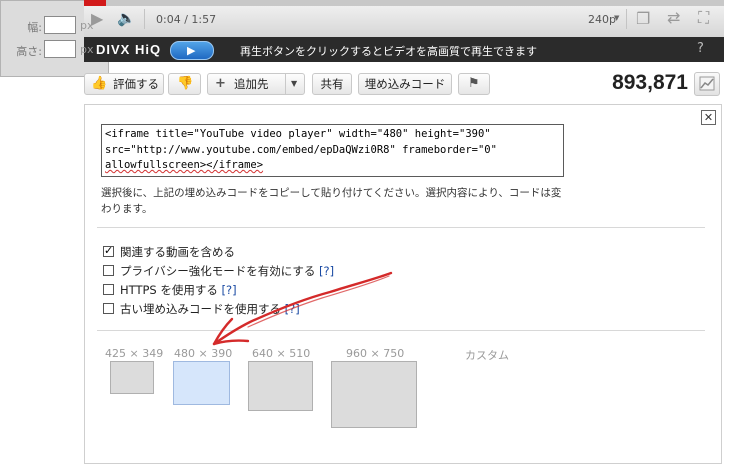  I want to click on divx-bar: DIVX HiQ ▶ 再生ボタンをクリックするとビデオを高画質で再生できます ?, so click(404, 49).